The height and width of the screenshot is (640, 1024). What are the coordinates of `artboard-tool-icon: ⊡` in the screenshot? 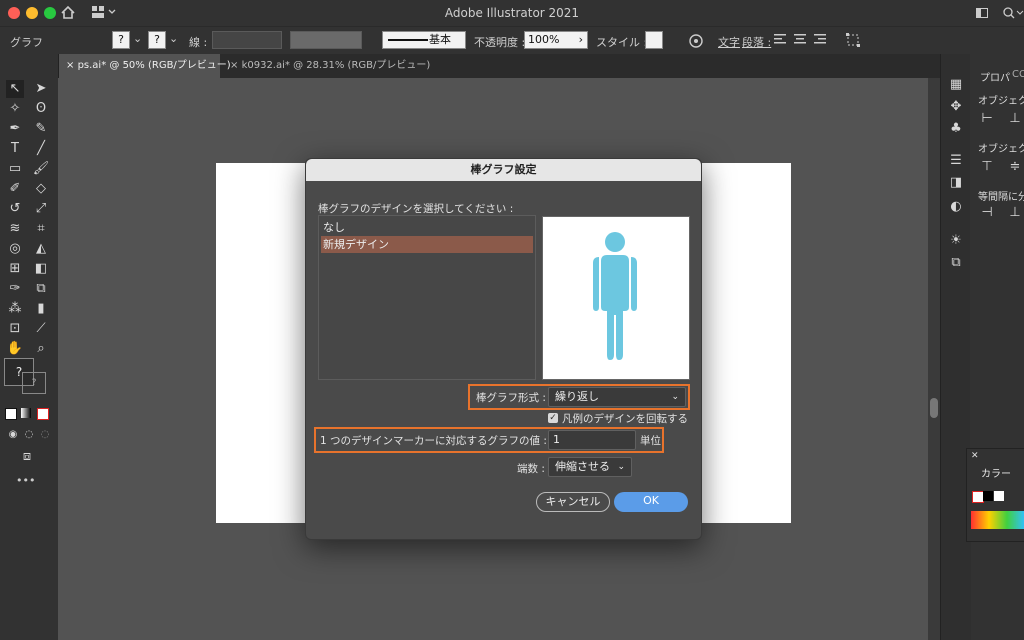 It's located at (15, 329).